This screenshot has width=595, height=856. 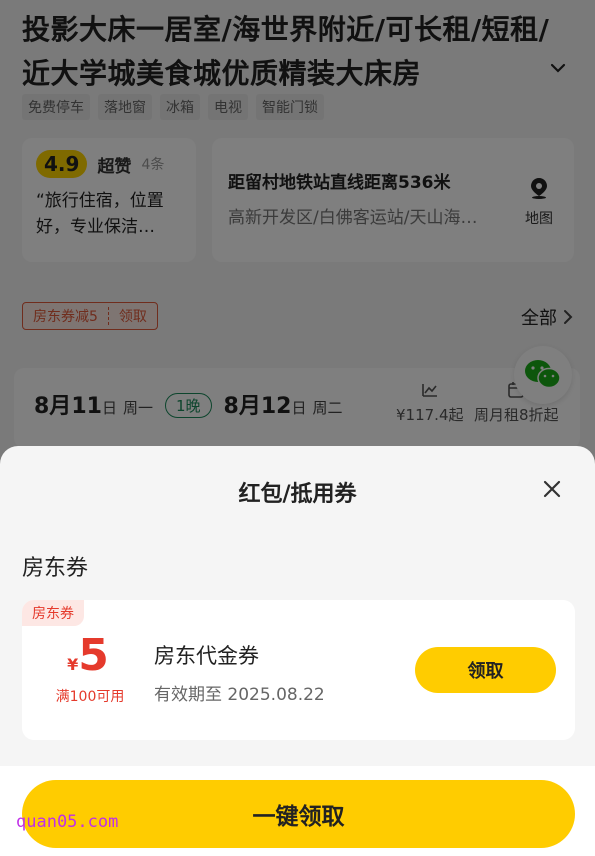 What do you see at coordinates (90, 697) in the screenshot?
I see `coupon-condition: 满100可用` at bounding box center [90, 697].